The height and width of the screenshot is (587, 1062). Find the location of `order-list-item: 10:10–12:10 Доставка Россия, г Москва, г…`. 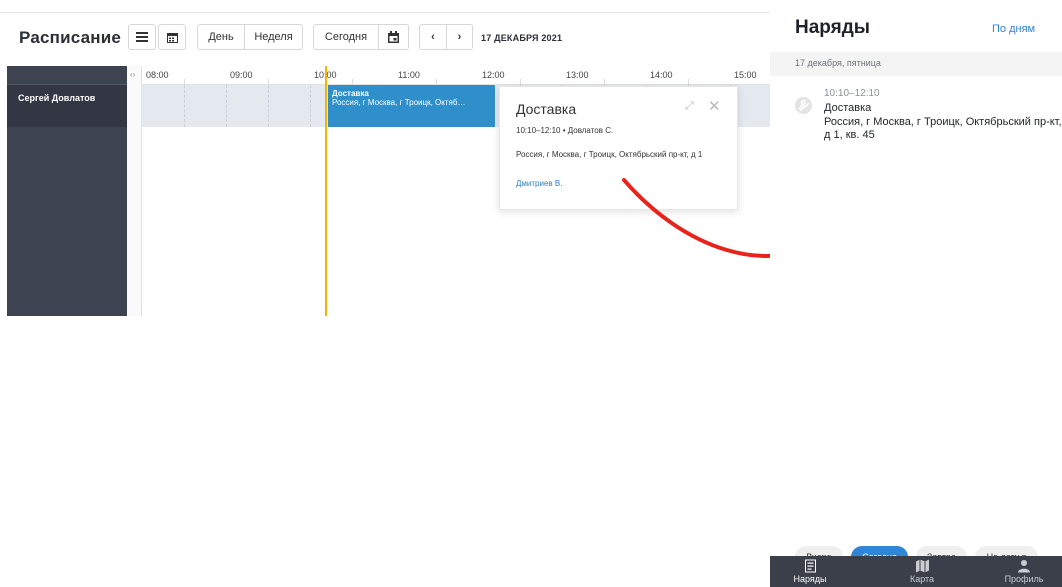

order-list-item: 10:10–12:10 Доставка Россия, г Москва, г… is located at coordinates (928, 118).